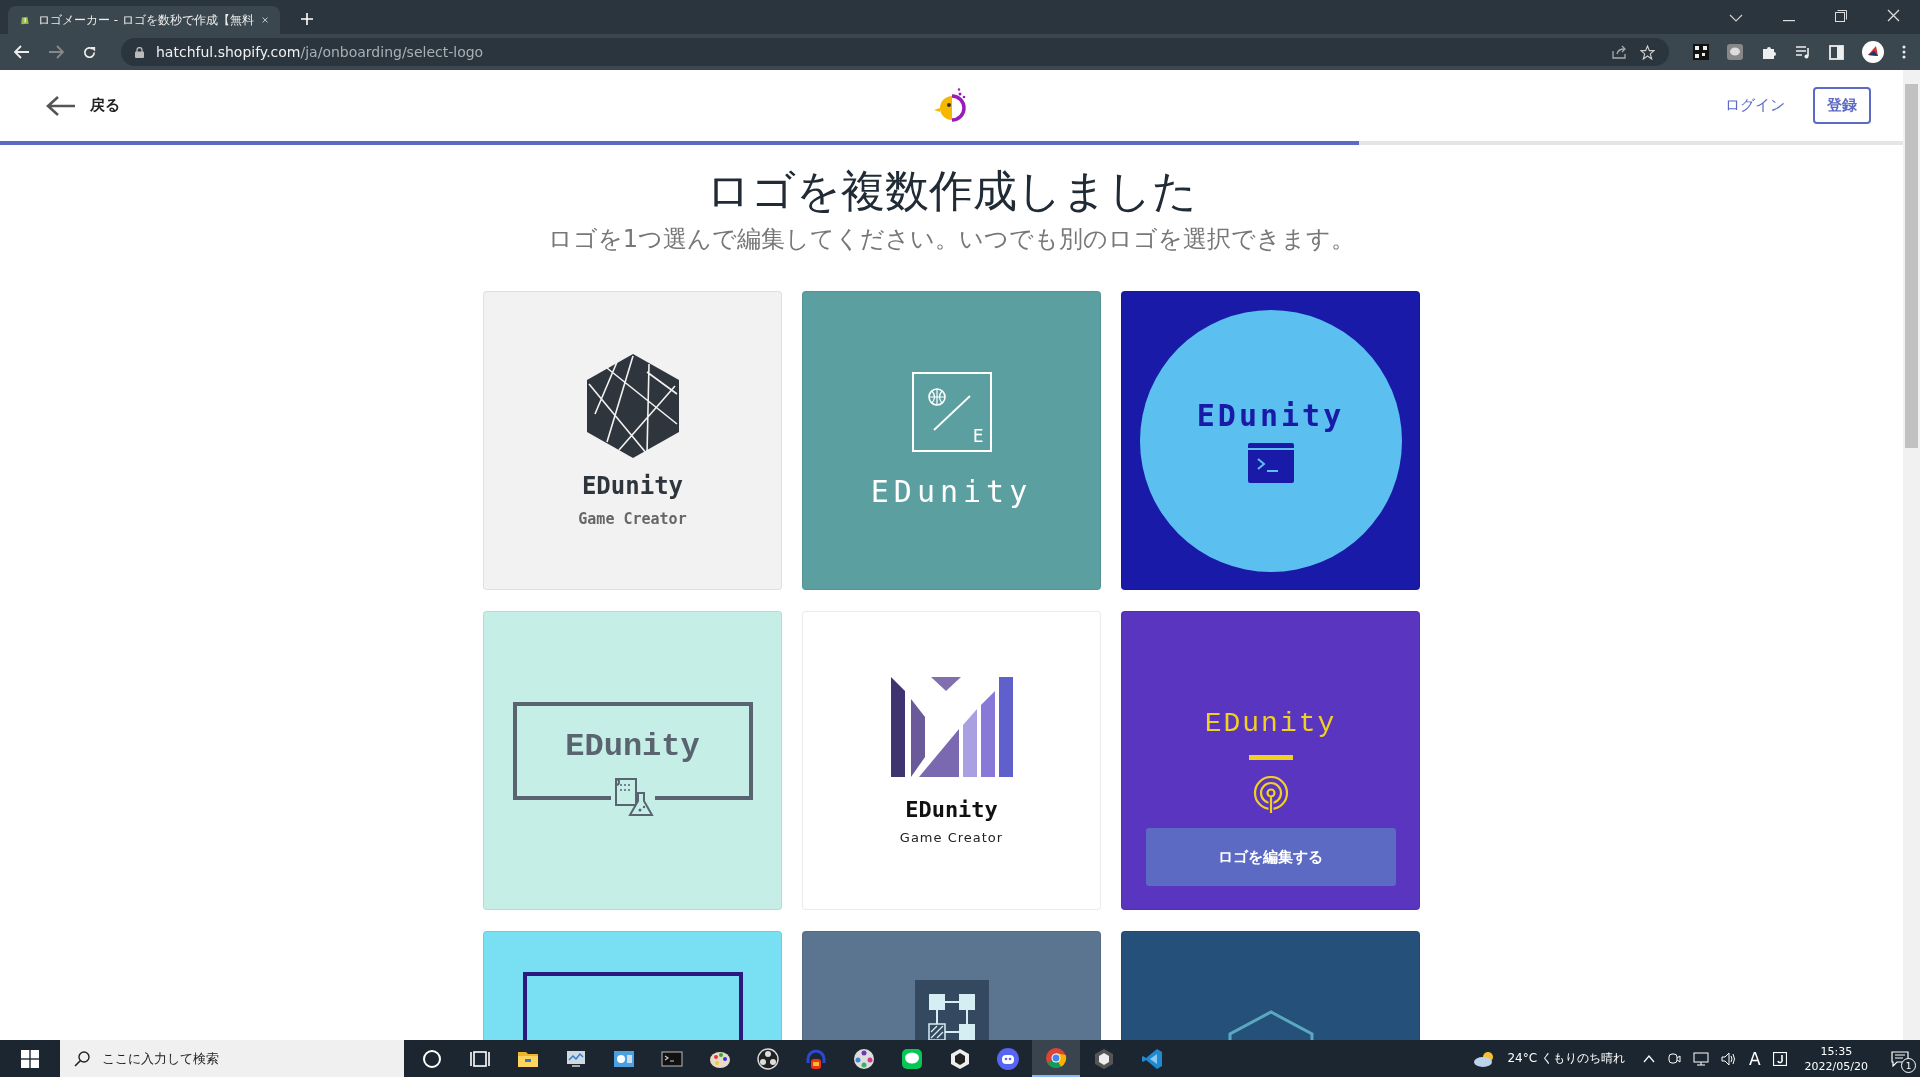 The width and height of the screenshot is (1920, 1077). I want to click on ime-indicator: A, so click(1754, 1058).